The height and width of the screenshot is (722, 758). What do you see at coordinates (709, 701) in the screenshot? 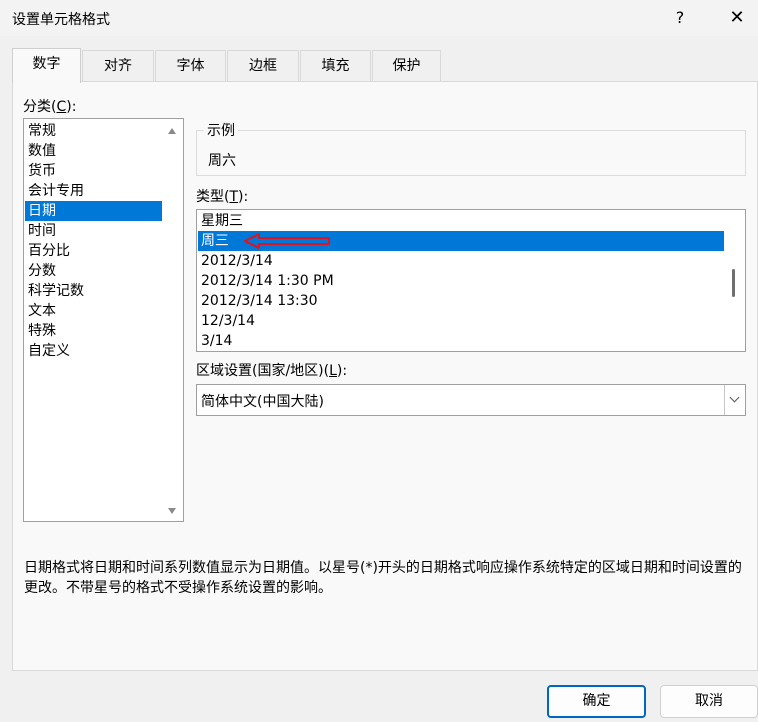
I see `cancel-button: 取消` at bounding box center [709, 701].